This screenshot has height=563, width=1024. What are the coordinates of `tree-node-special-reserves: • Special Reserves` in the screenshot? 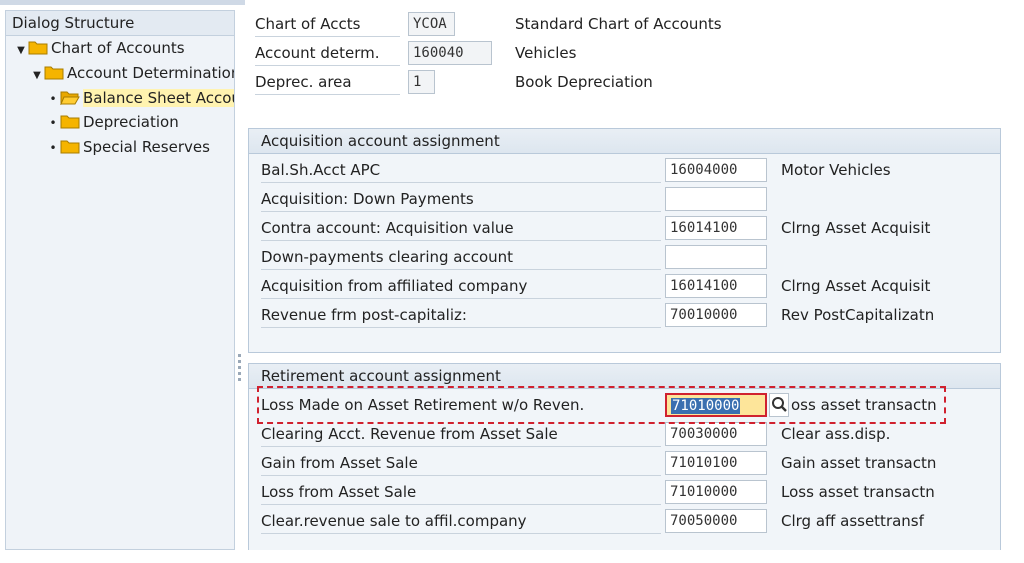 It's located at (128, 147).